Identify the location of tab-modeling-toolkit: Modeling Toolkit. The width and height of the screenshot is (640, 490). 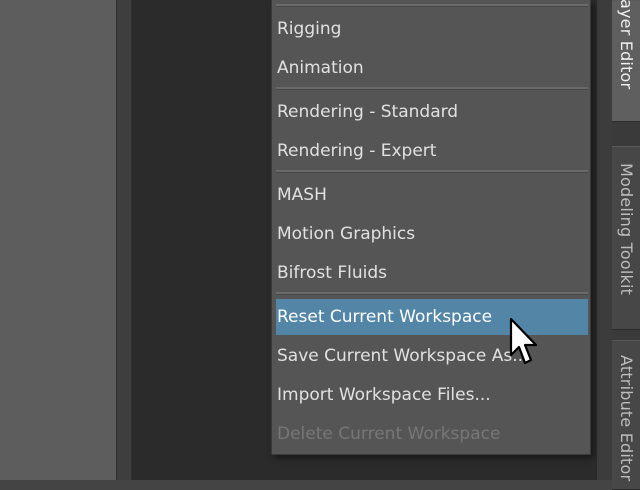
(626, 238).